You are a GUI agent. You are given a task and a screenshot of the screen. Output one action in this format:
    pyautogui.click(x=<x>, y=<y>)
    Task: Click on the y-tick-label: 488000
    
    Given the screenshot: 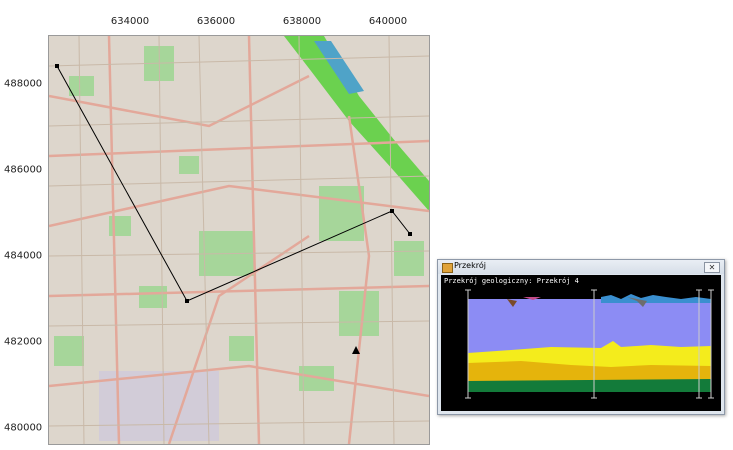 What is the action you would take?
    pyautogui.click(x=23, y=84)
    